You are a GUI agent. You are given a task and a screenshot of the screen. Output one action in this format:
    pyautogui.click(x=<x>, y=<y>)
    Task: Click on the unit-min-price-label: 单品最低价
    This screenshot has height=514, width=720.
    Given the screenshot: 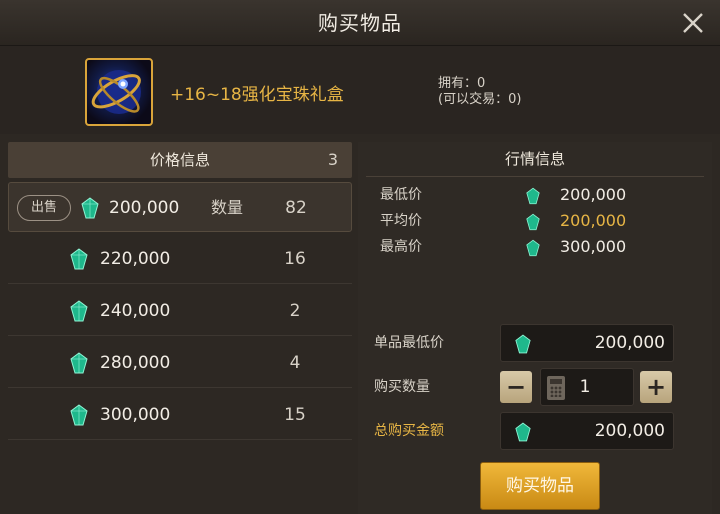 What is the action you would take?
    pyautogui.click(x=409, y=343)
    